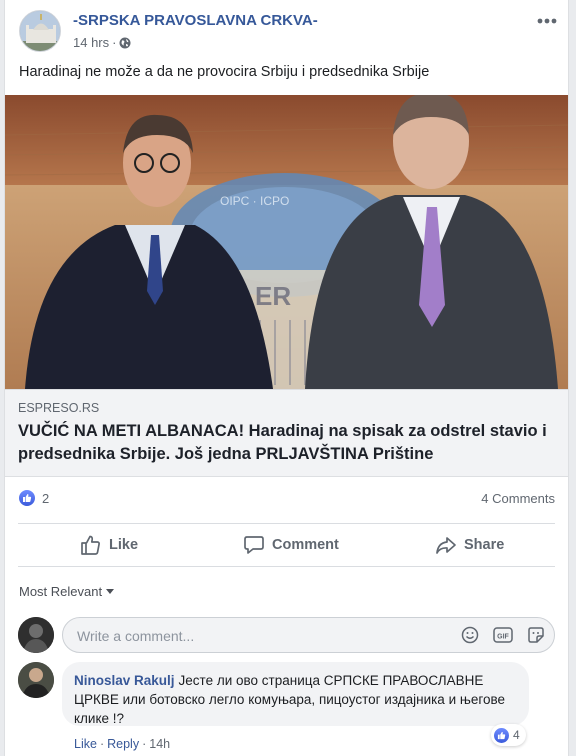 The height and width of the screenshot is (756, 576). I want to click on comment-button: Comment, so click(291, 545).